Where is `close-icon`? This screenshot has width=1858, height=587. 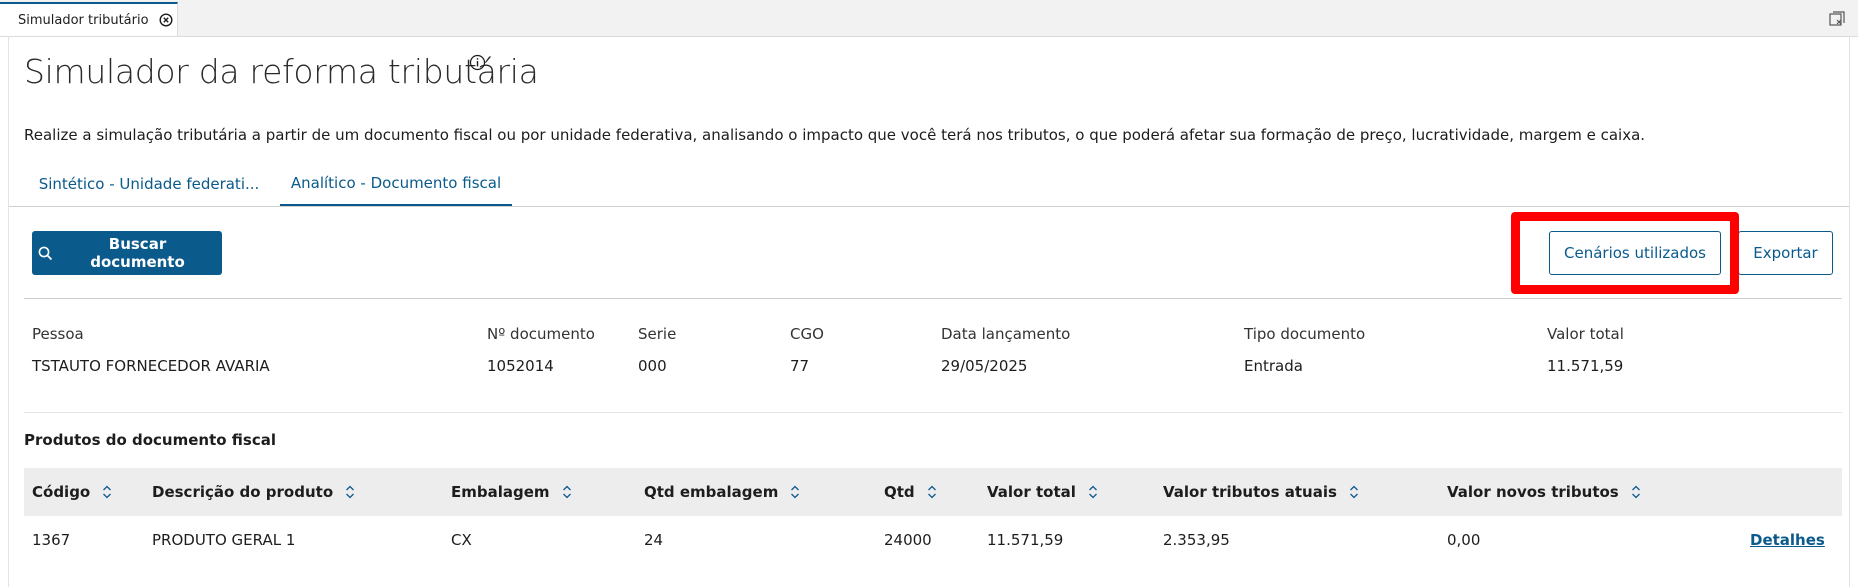
close-icon is located at coordinates (166, 20).